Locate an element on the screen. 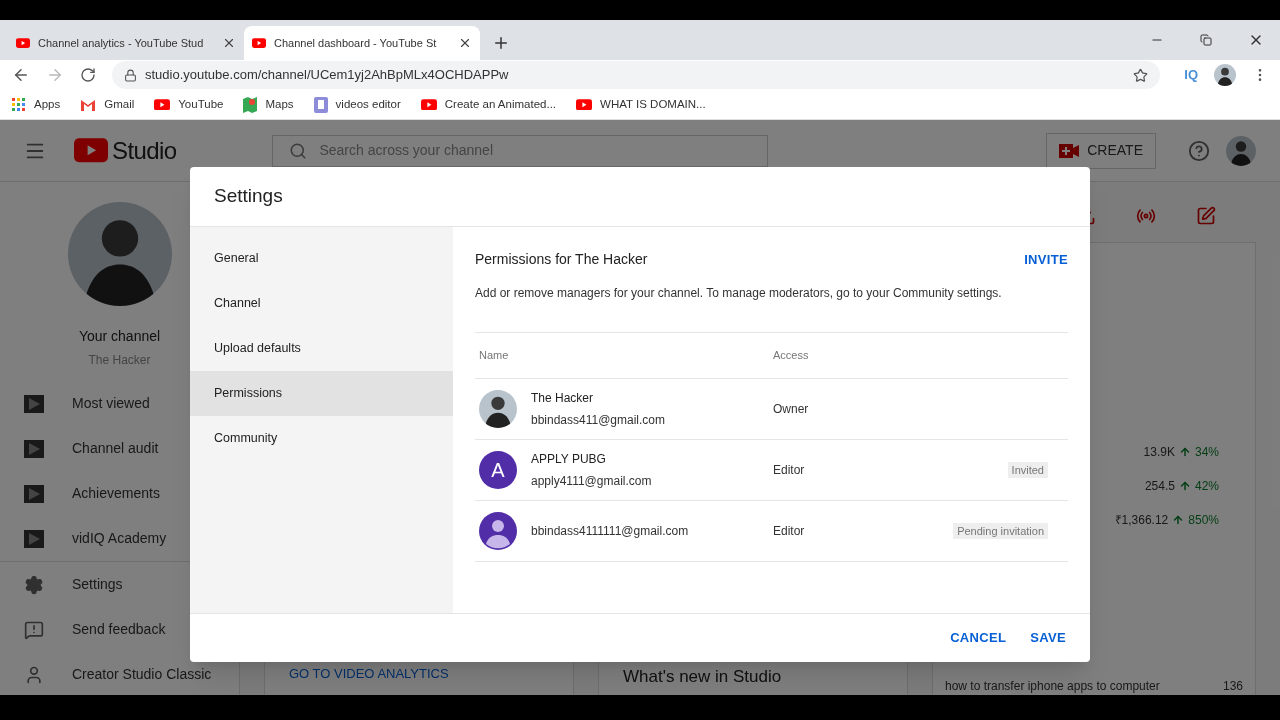  search-icon is located at coordinates (298, 150).